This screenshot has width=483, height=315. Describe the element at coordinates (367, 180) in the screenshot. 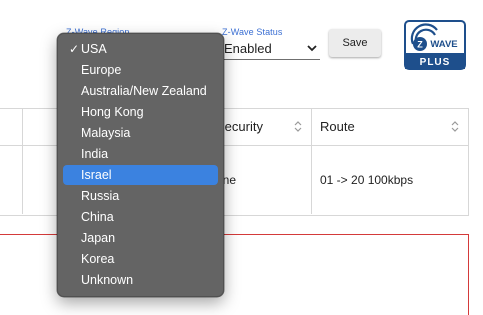

I see `table-cell-route: 01 -> 20 100kbps` at that location.